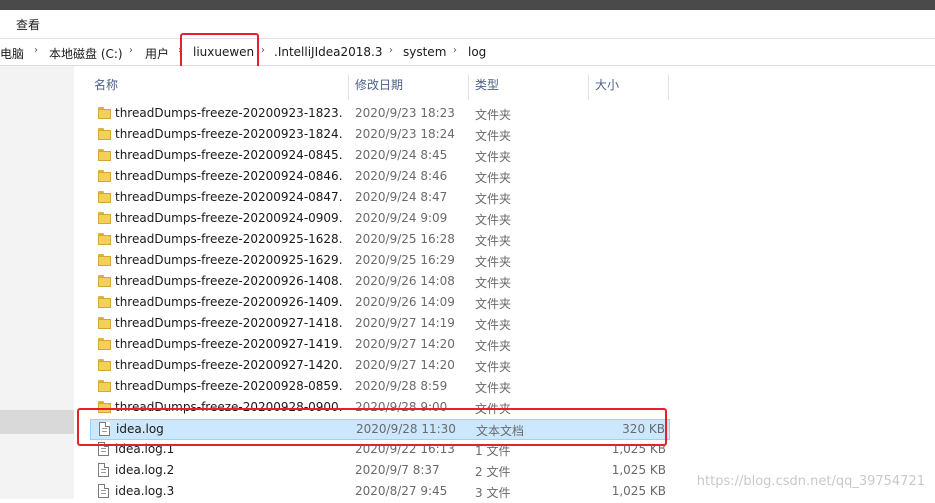 The width and height of the screenshot is (935, 503). I want to click on cell-date: 2020/9/24 8:47, so click(401, 197).